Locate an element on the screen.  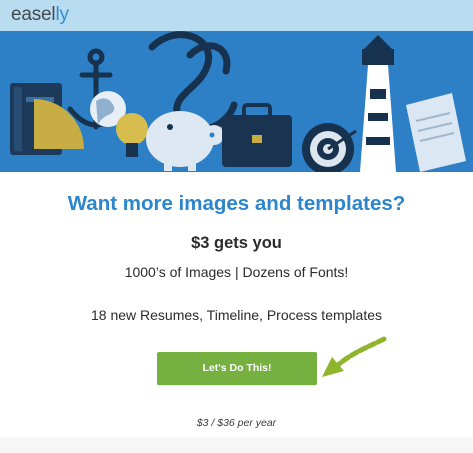
header-bar: easelly is located at coordinates (236, 15).